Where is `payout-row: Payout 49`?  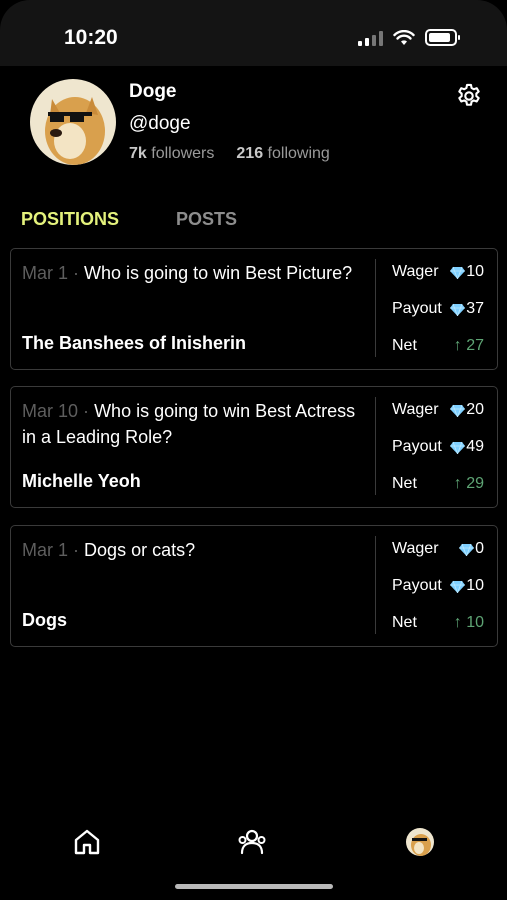 payout-row: Payout 49 is located at coordinates (438, 448).